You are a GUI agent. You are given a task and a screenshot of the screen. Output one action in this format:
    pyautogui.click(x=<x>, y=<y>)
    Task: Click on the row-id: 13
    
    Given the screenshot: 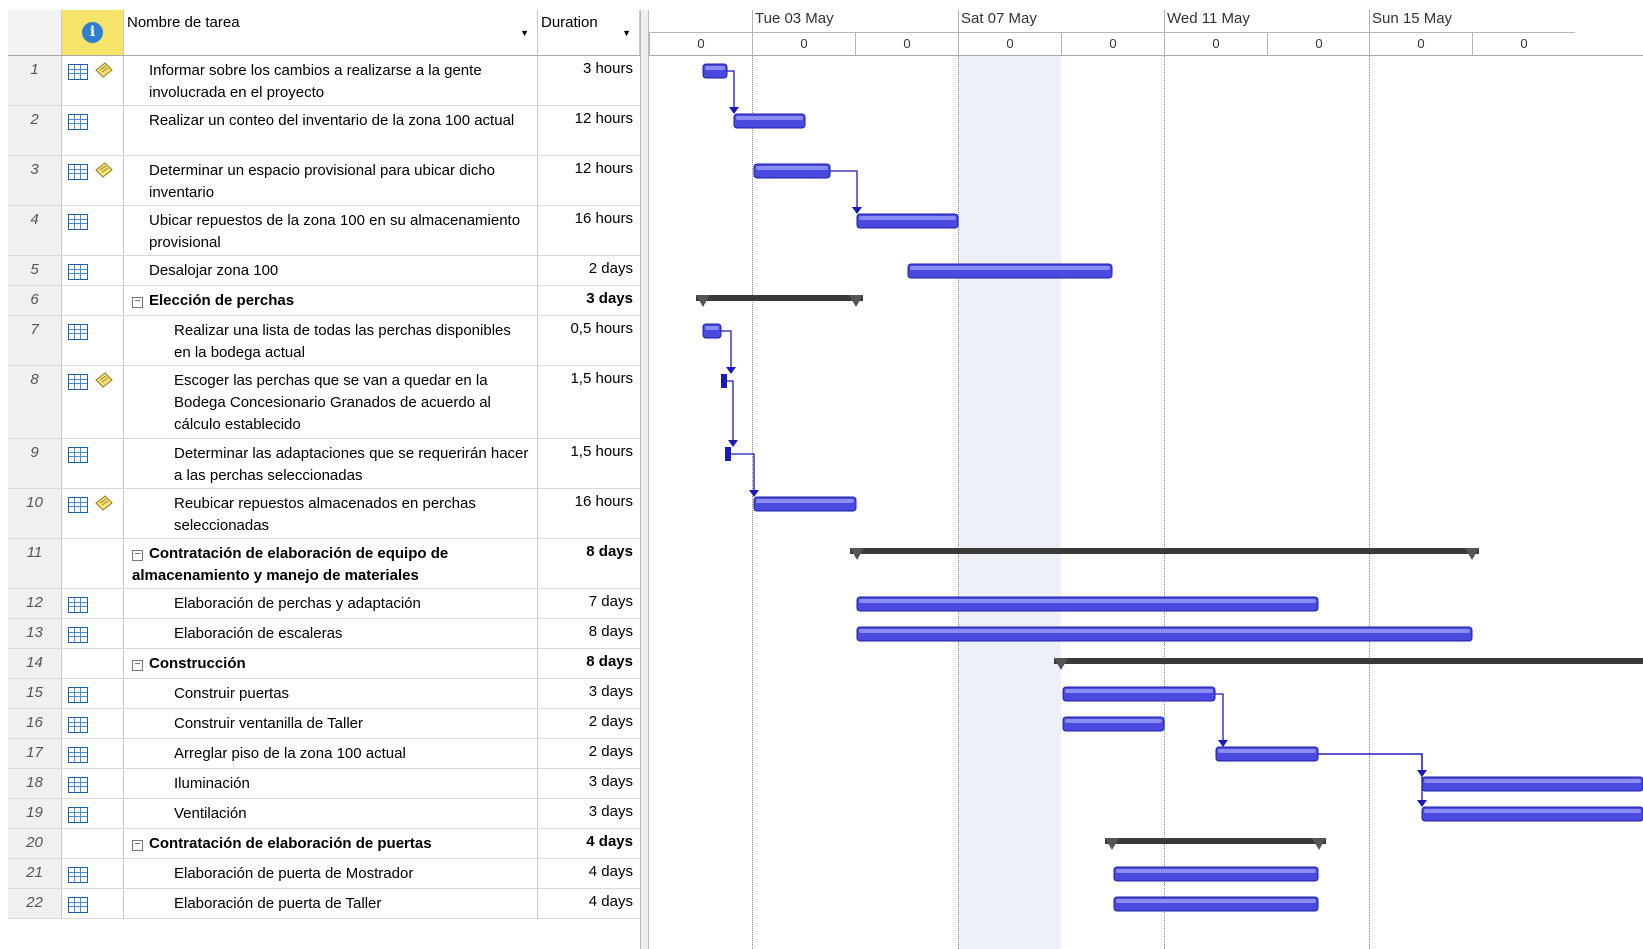 What is the action you would take?
    pyautogui.click(x=35, y=633)
    